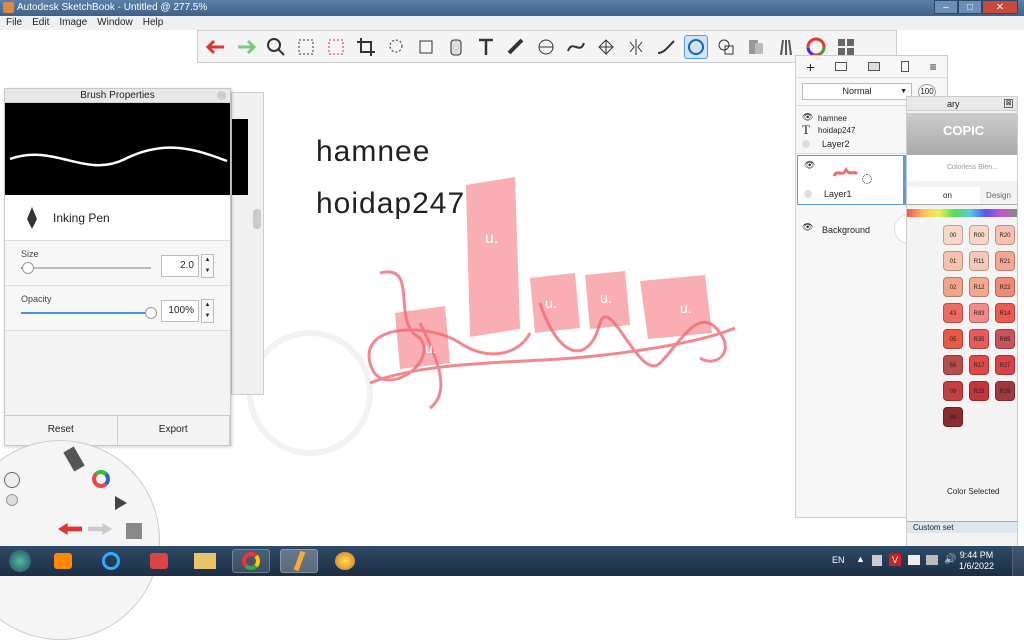  What do you see at coordinates (73, 23) in the screenshot?
I see `menu-image: Image` at bounding box center [73, 23].